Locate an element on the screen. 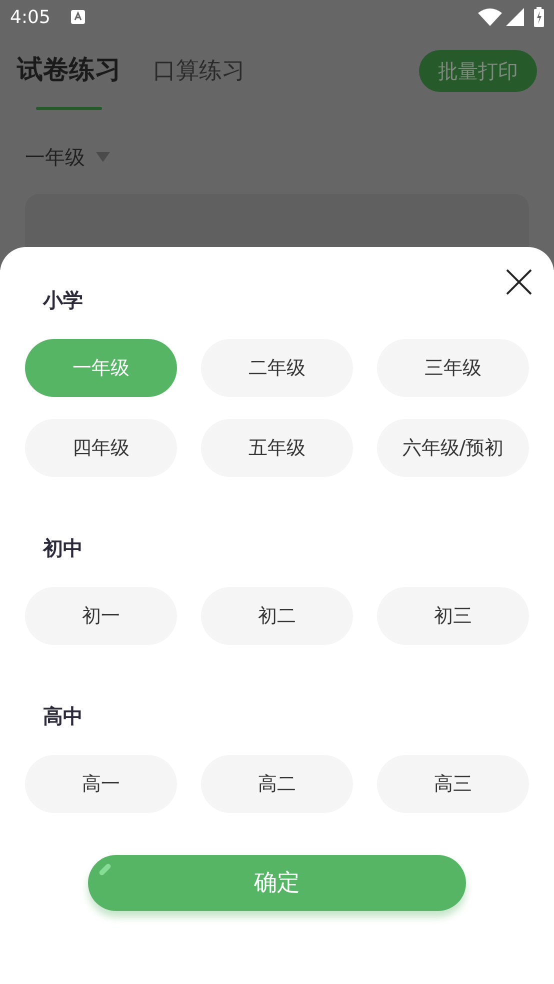 The height and width of the screenshot is (984, 554). grade-option: 初三 is located at coordinates (453, 616).